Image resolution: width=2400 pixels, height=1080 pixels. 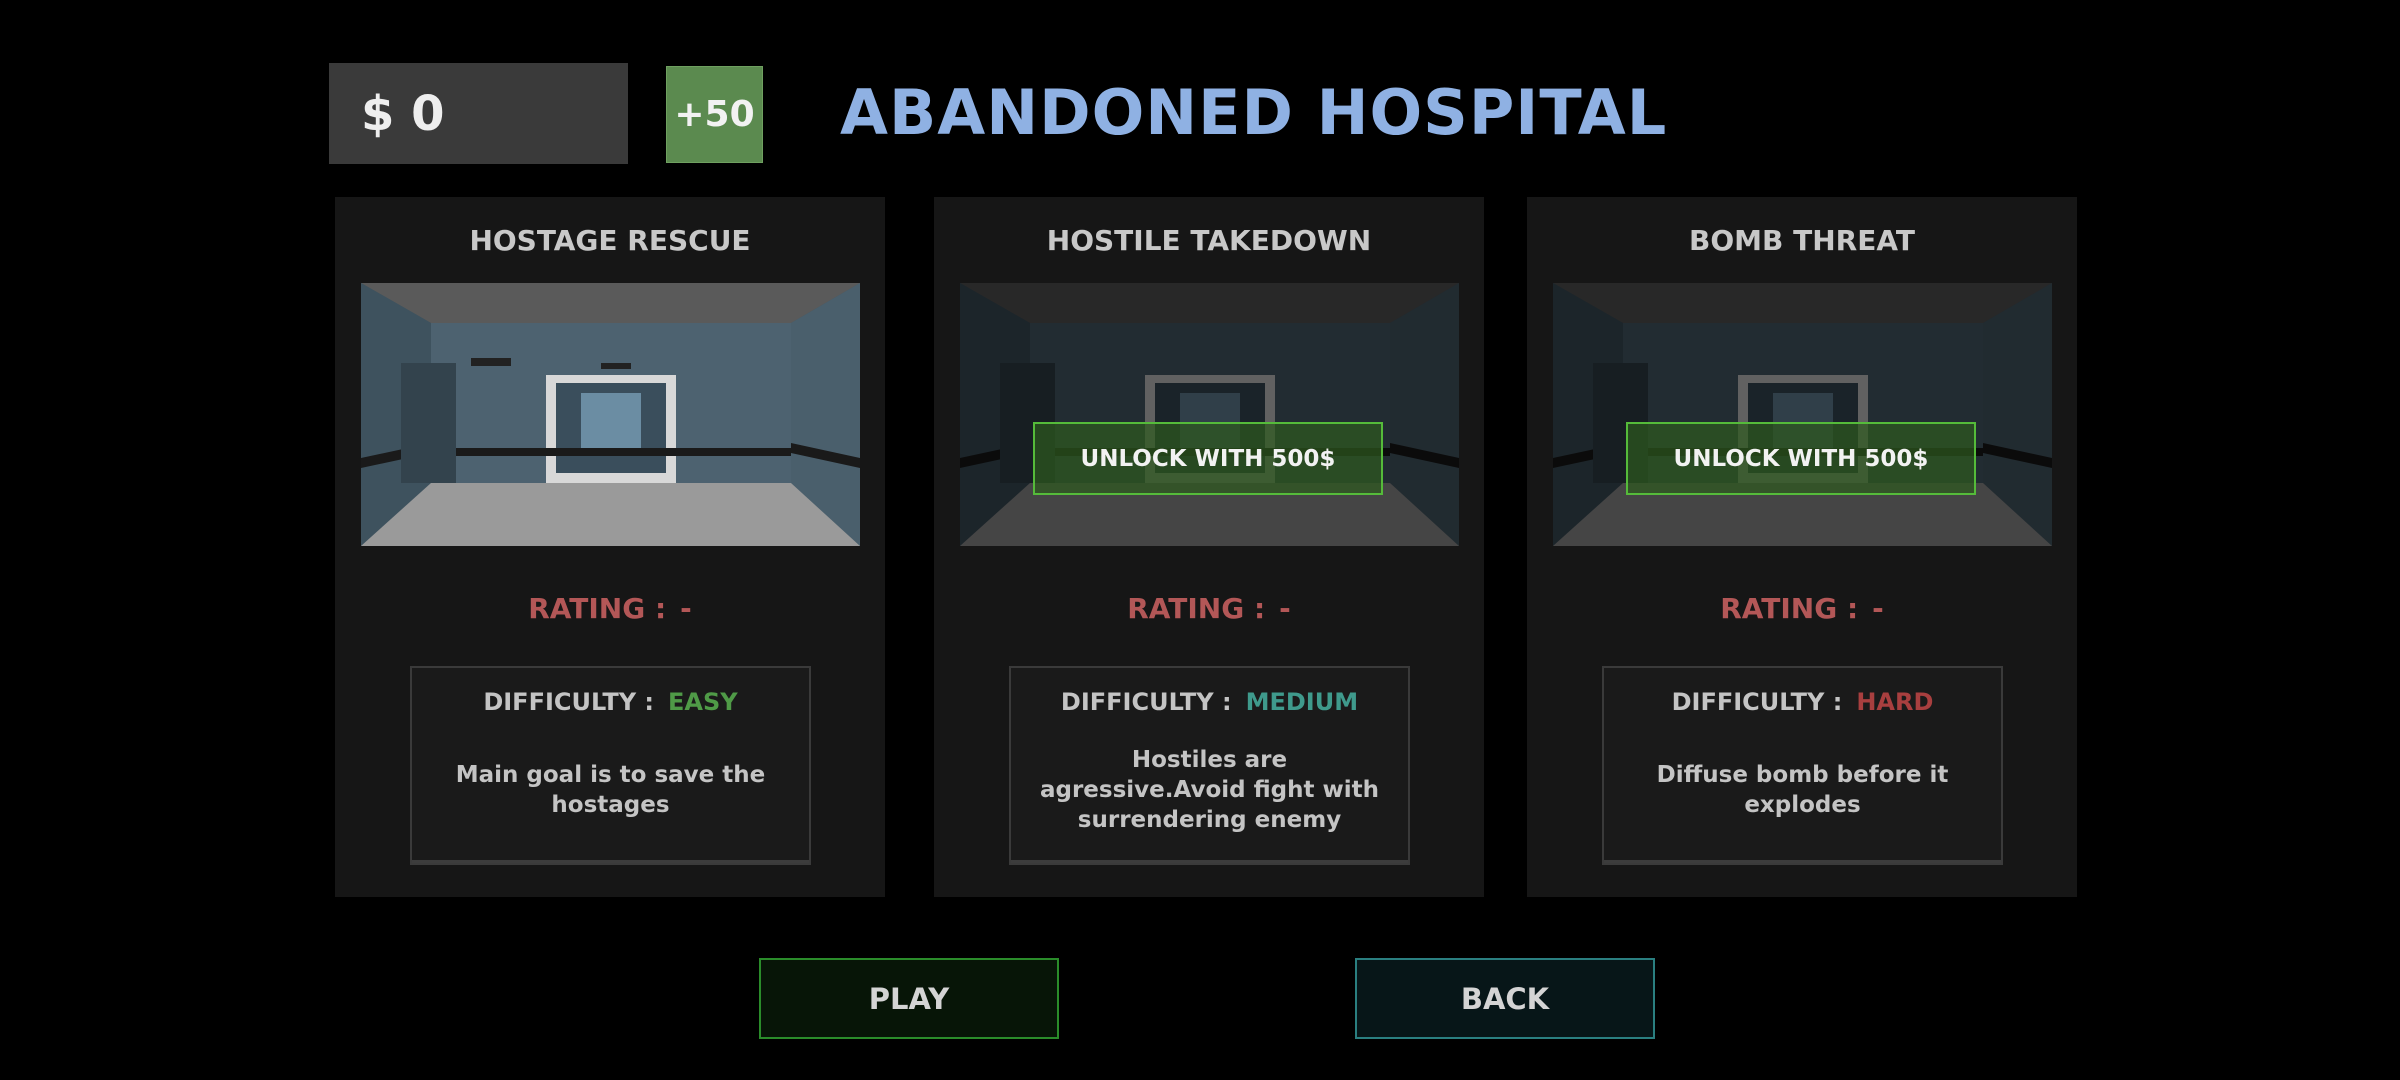 I want to click on money-display: $ 0, so click(x=478, y=113).